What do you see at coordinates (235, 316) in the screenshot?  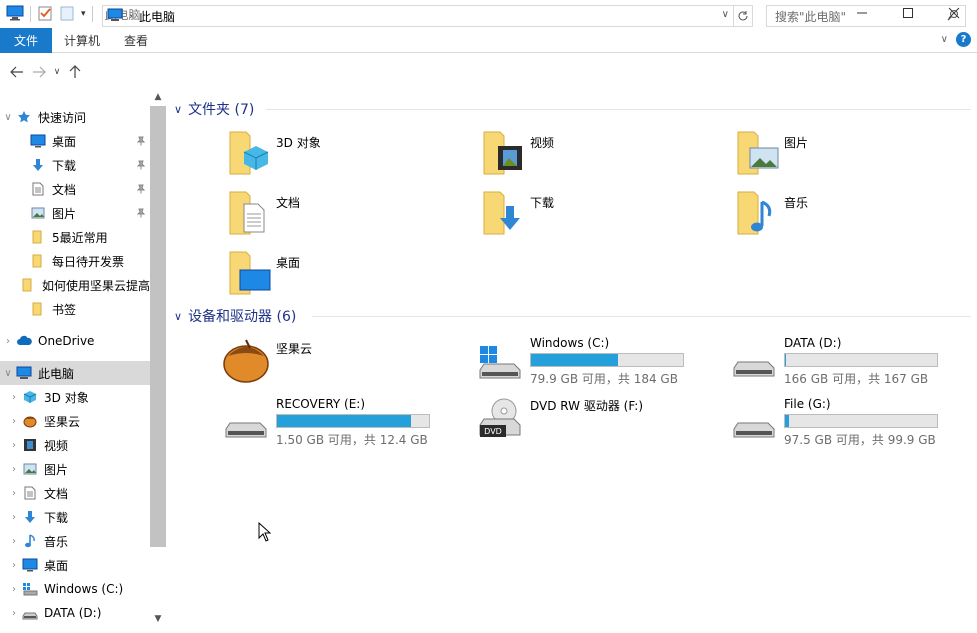 I see `group-header-devices: ∨ 设备和驱动器 (6)` at bounding box center [235, 316].